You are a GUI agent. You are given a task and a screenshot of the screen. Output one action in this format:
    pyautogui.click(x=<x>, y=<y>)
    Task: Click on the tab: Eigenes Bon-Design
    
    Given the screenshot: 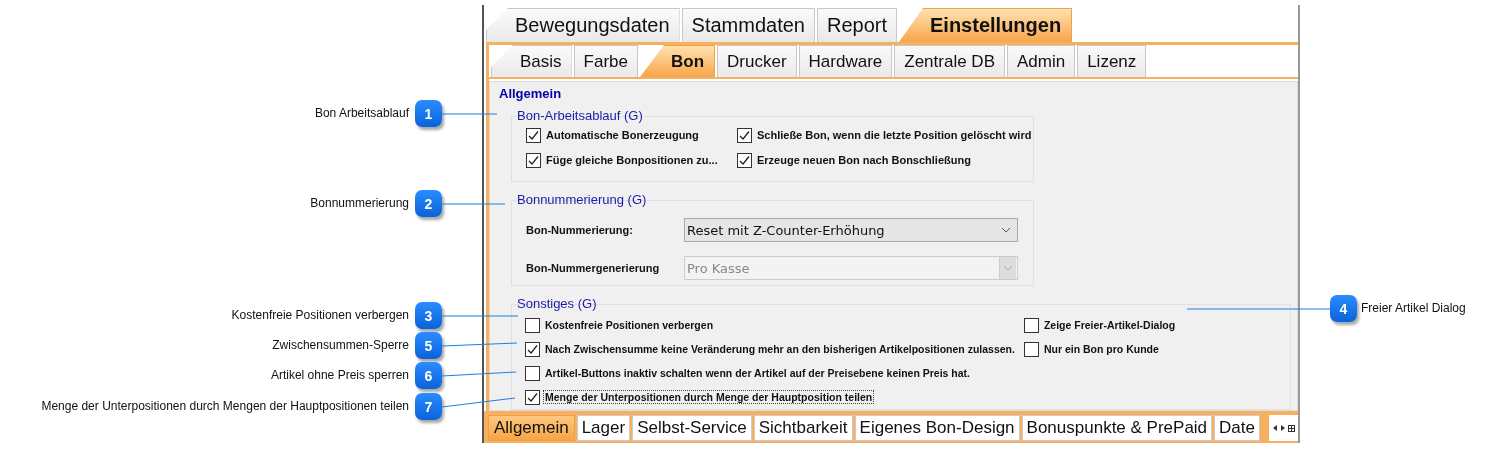 What is the action you would take?
    pyautogui.click(x=937, y=428)
    